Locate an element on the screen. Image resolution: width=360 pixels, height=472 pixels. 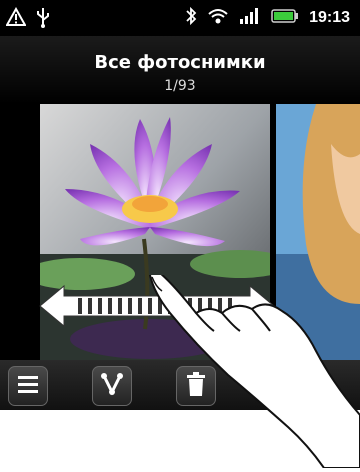
status-bar: 19:13 is located at coordinates (180, 18).